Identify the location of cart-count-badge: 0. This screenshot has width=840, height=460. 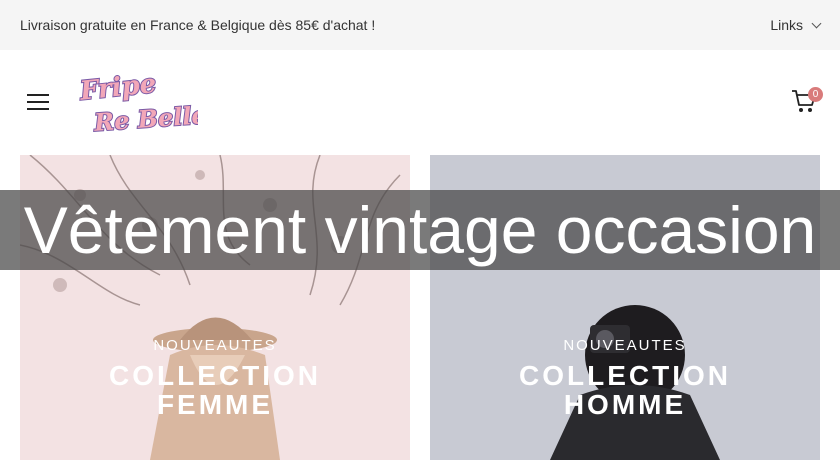
(815, 94).